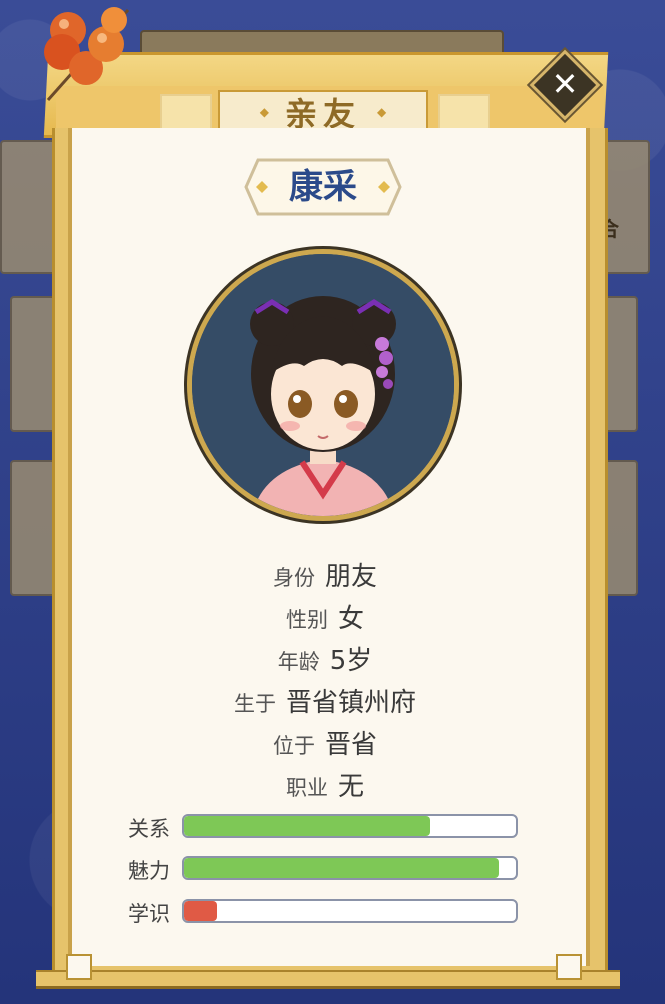 This screenshot has height=1004, width=665. What do you see at coordinates (350, 619) in the screenshot?
I see `info-value: 女` at bounding box center [350, 619].